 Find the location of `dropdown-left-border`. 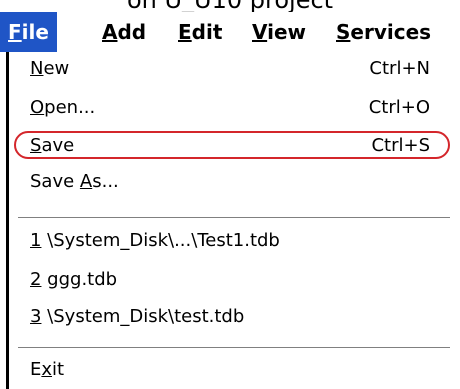

dropdown-left-border is located at coordinates (7, 220).